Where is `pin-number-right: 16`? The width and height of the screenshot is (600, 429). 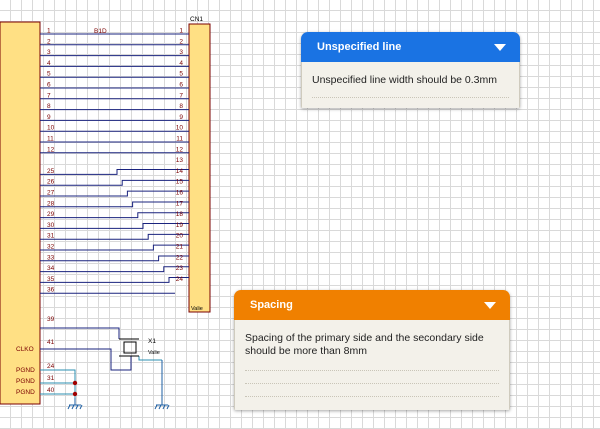 pin-number-right: 16 is located at coordinates (180, 193).